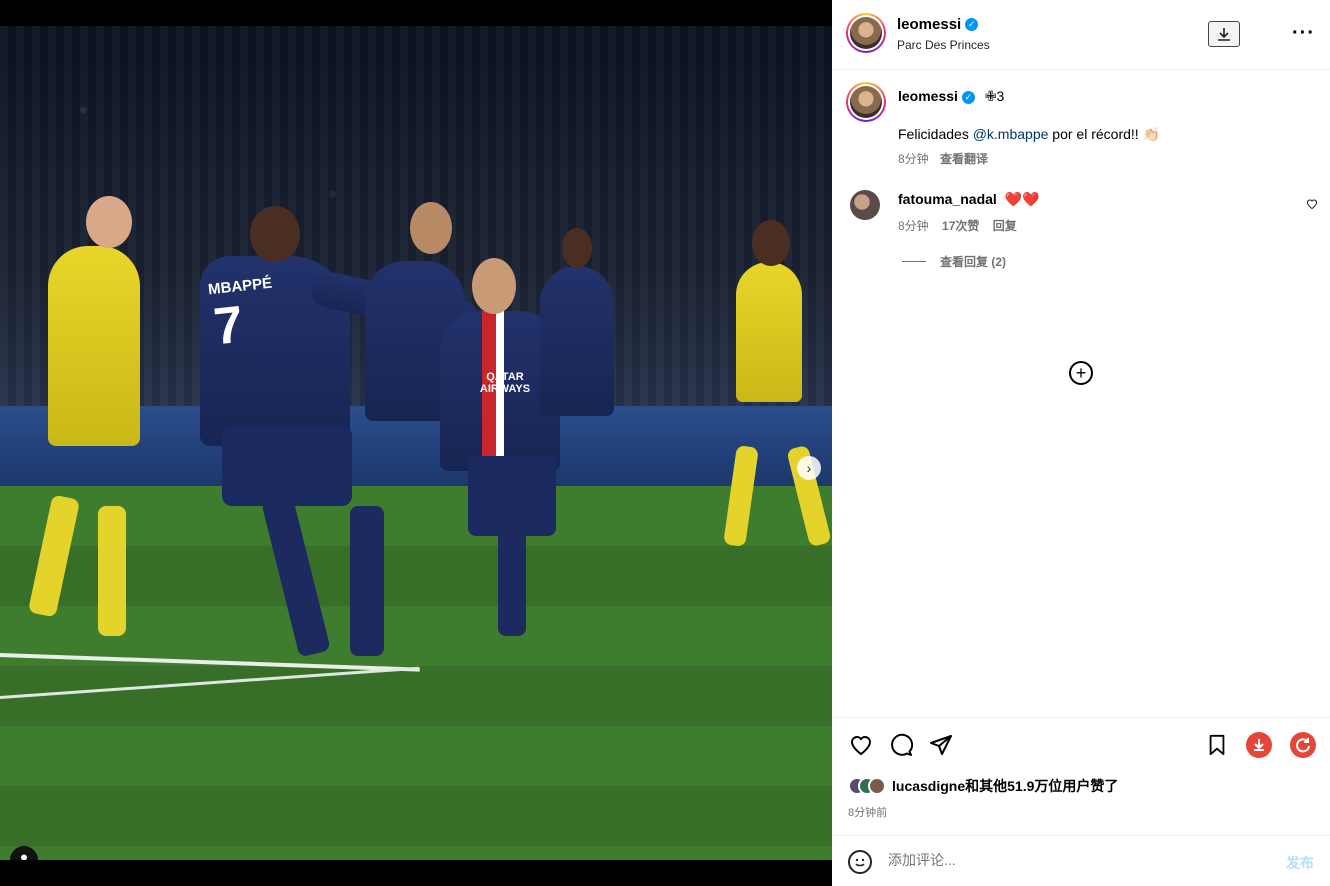  I want to click on like-button, so click(861, 745).